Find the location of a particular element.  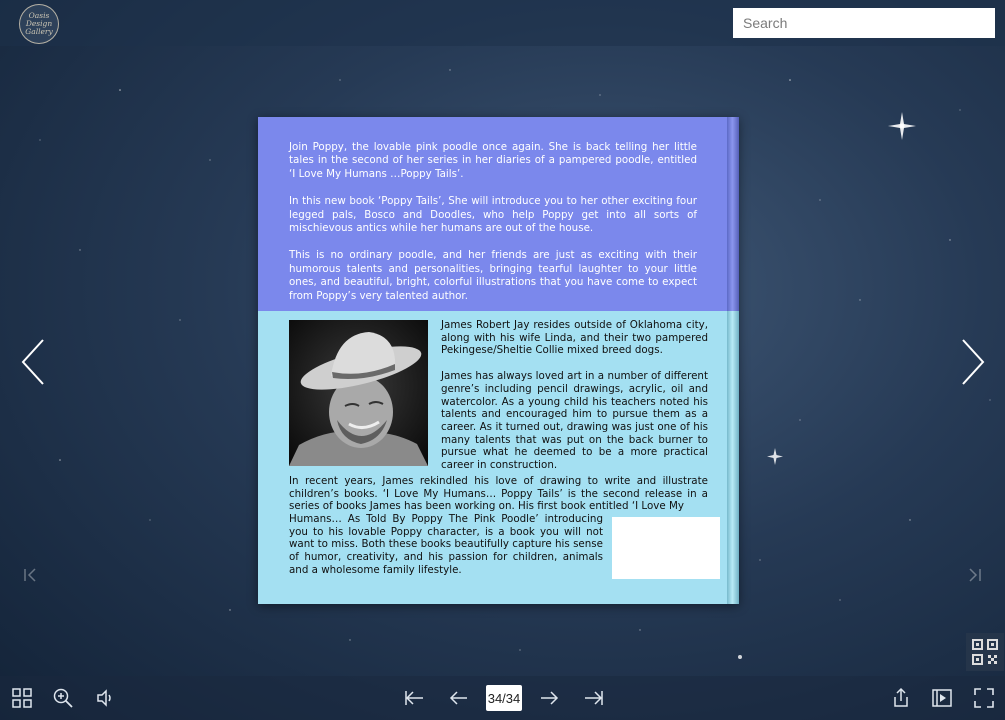

skip-first-icon is located at coordinates (30, 575).